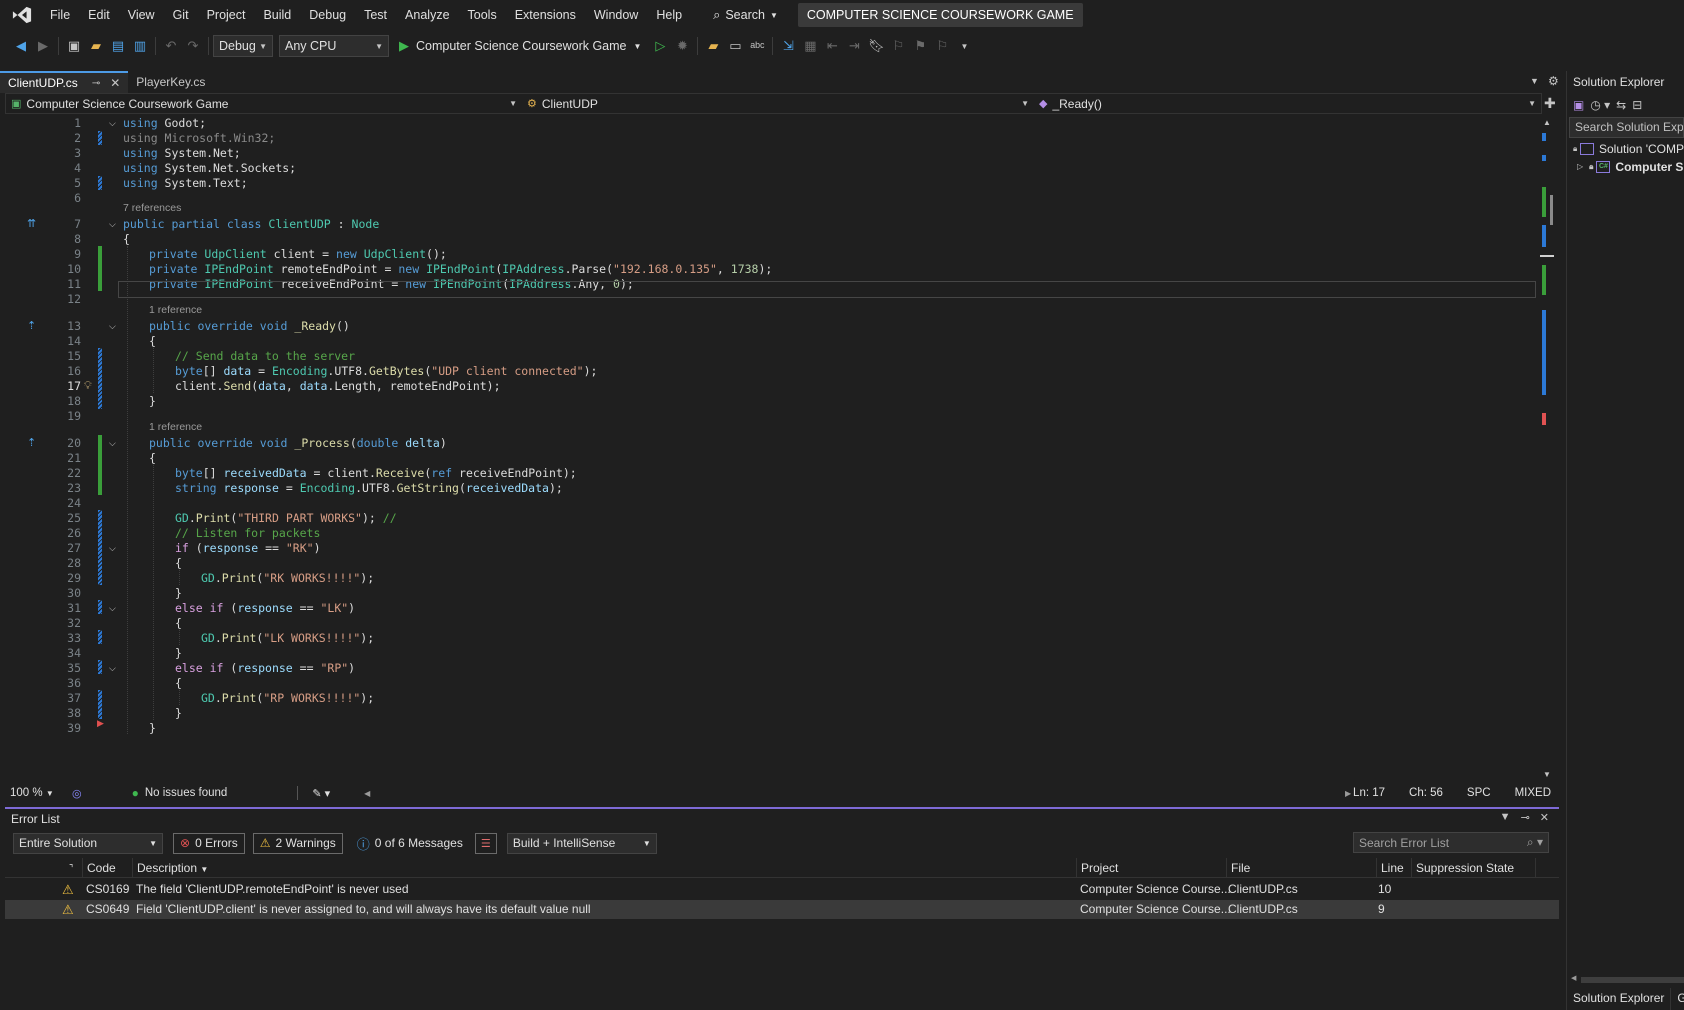 The height and width of the screenshot is (1010, 1684). What do you see at coordinates (1505, 817) in the screenshot?
I see `panel-menu-icon: ▼` at bounding box center [1505, 817].